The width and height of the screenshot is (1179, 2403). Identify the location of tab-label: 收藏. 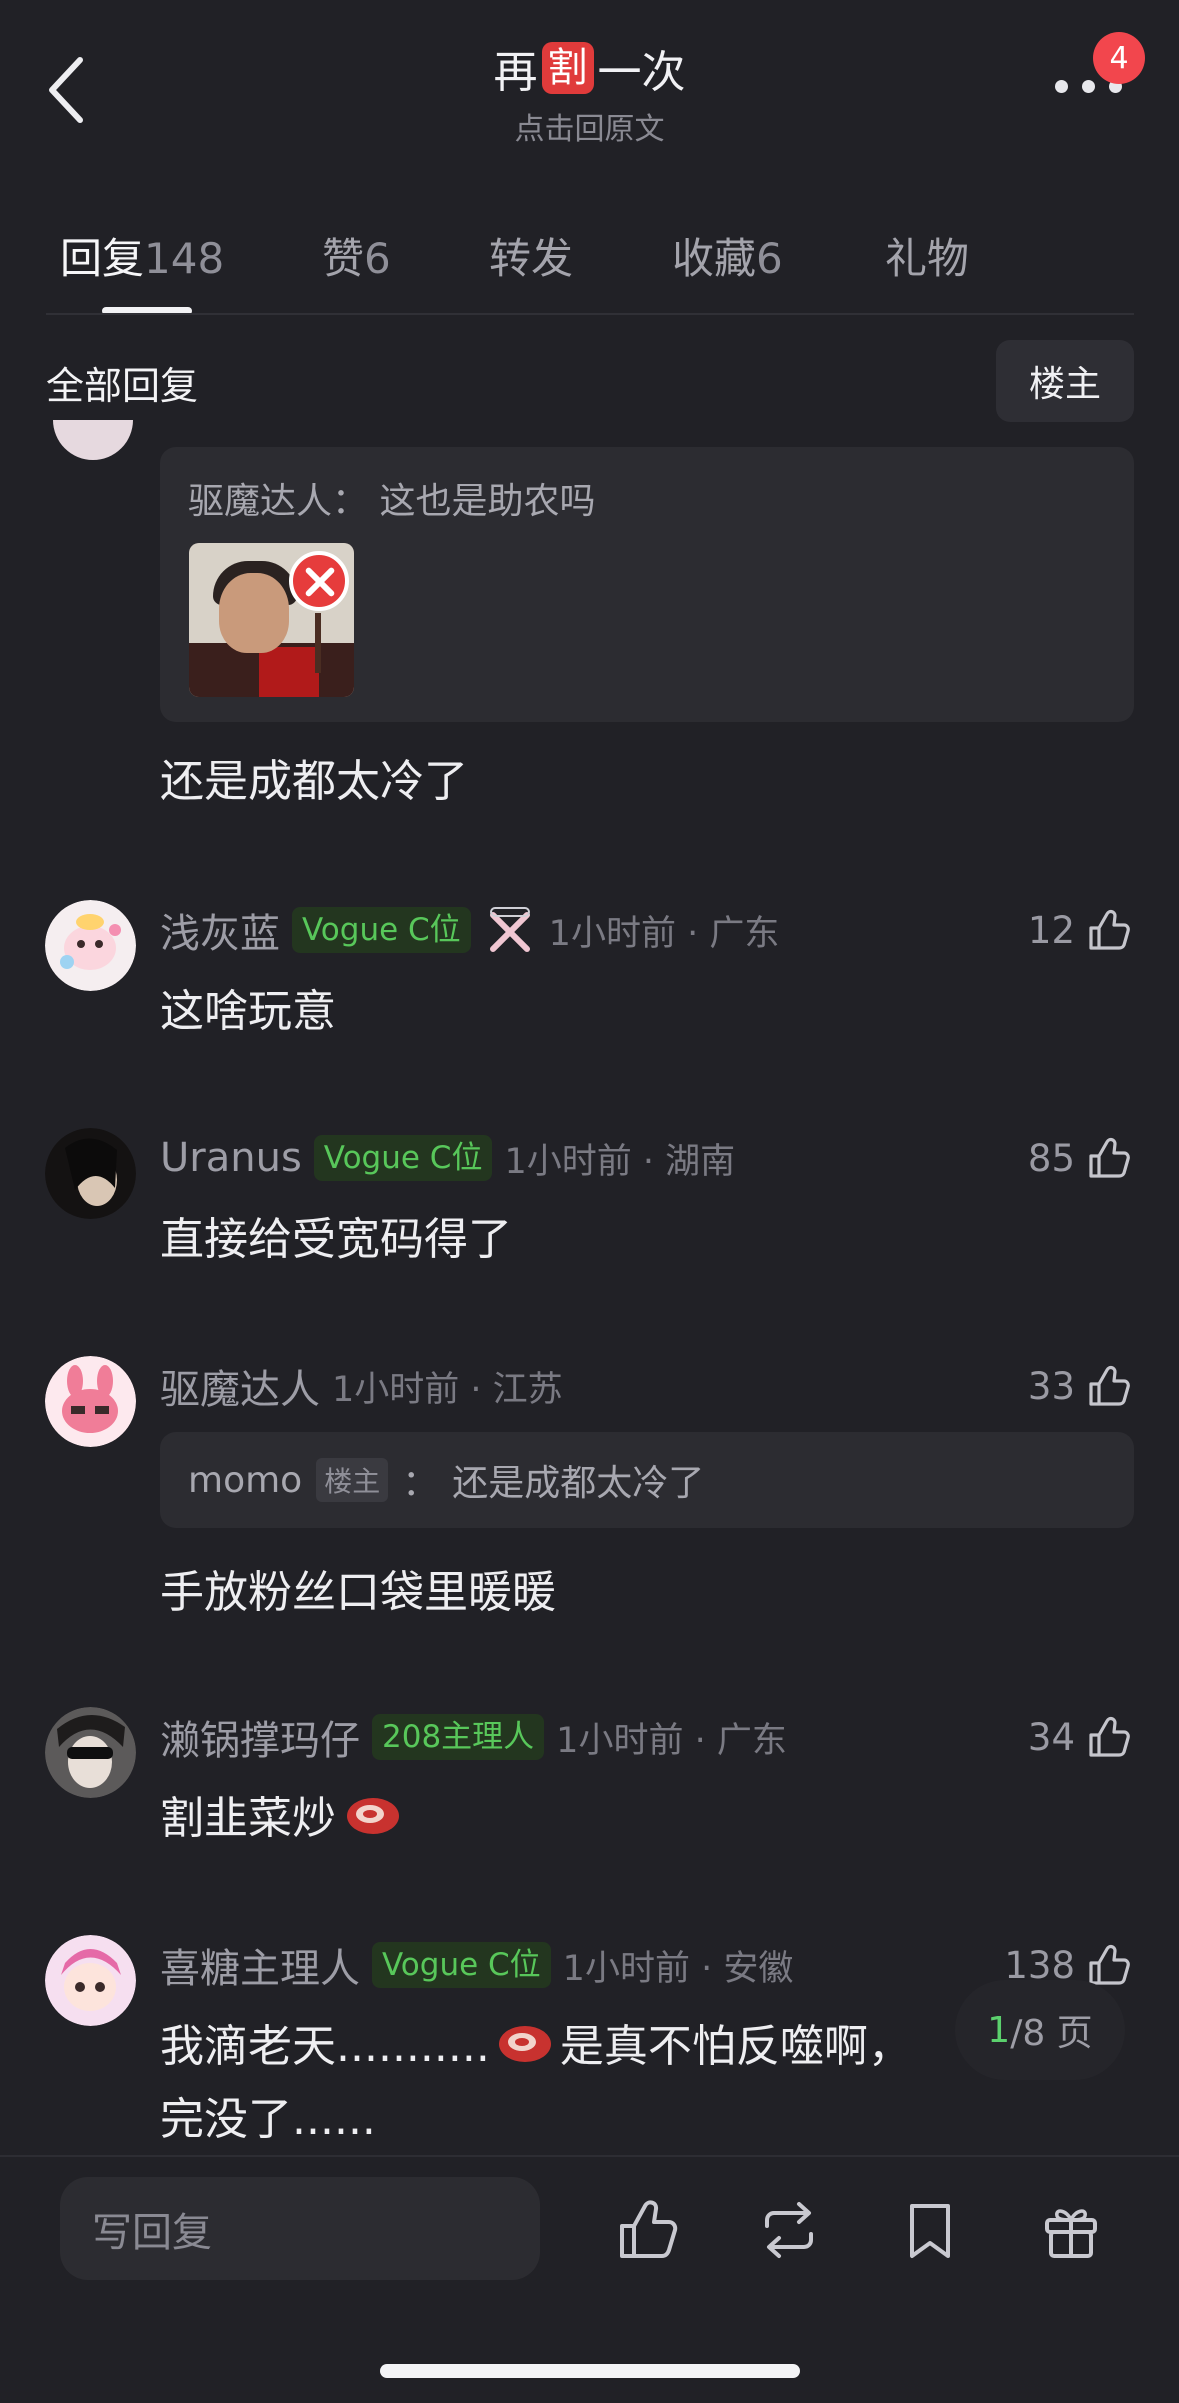
(714, 258).